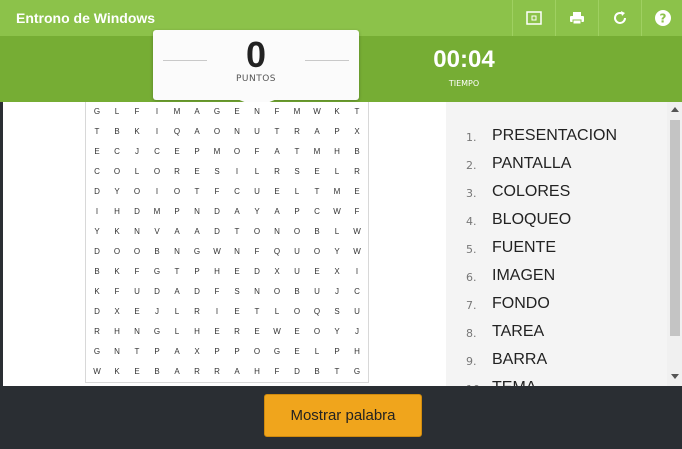 The height and width of the screenshot is (449, 682). Describe the element at coordinates (675, 109) in the screenshot. I see `scroll-up-icon` at that location.